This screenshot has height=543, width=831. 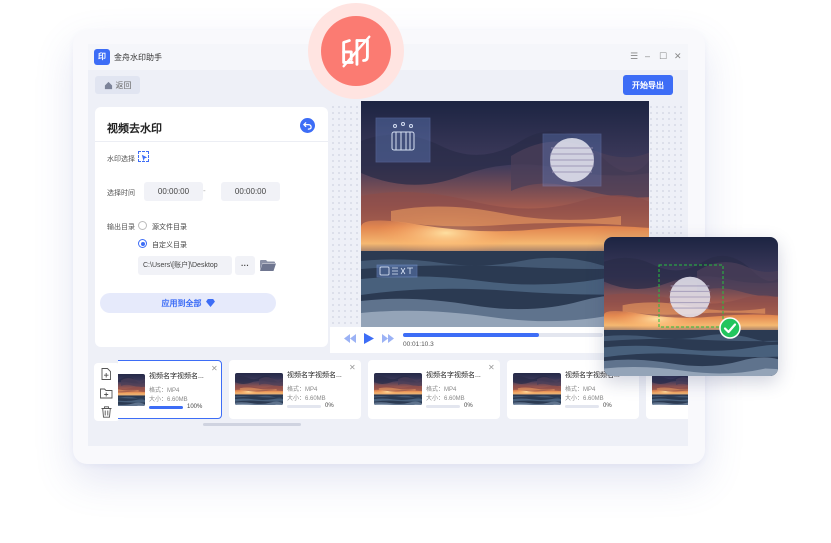 I want to click on menu-icon: ☰, so click(x=634, y=56).